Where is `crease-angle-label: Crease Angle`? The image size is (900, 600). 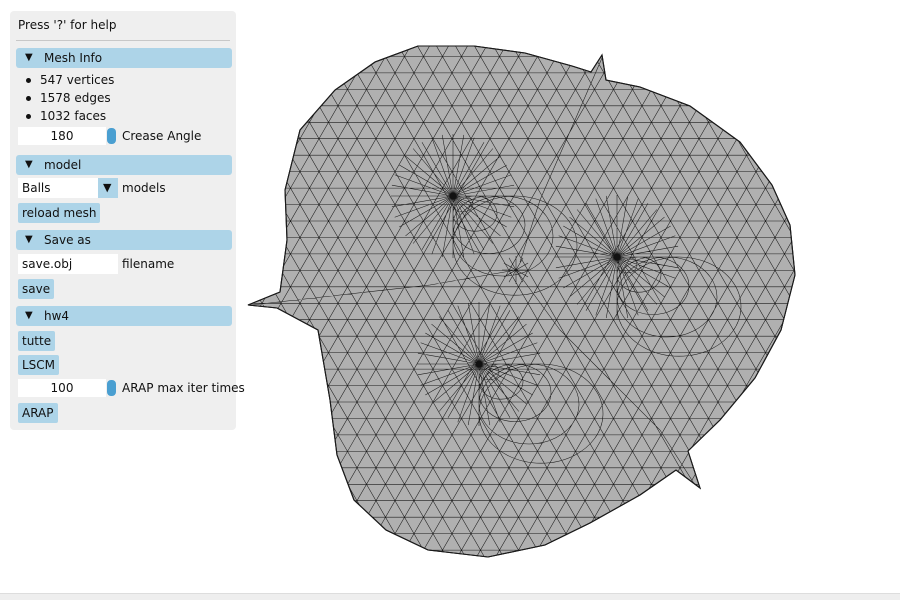
crease-angle-label: Crease Angle is located at coordinates (162, 136).